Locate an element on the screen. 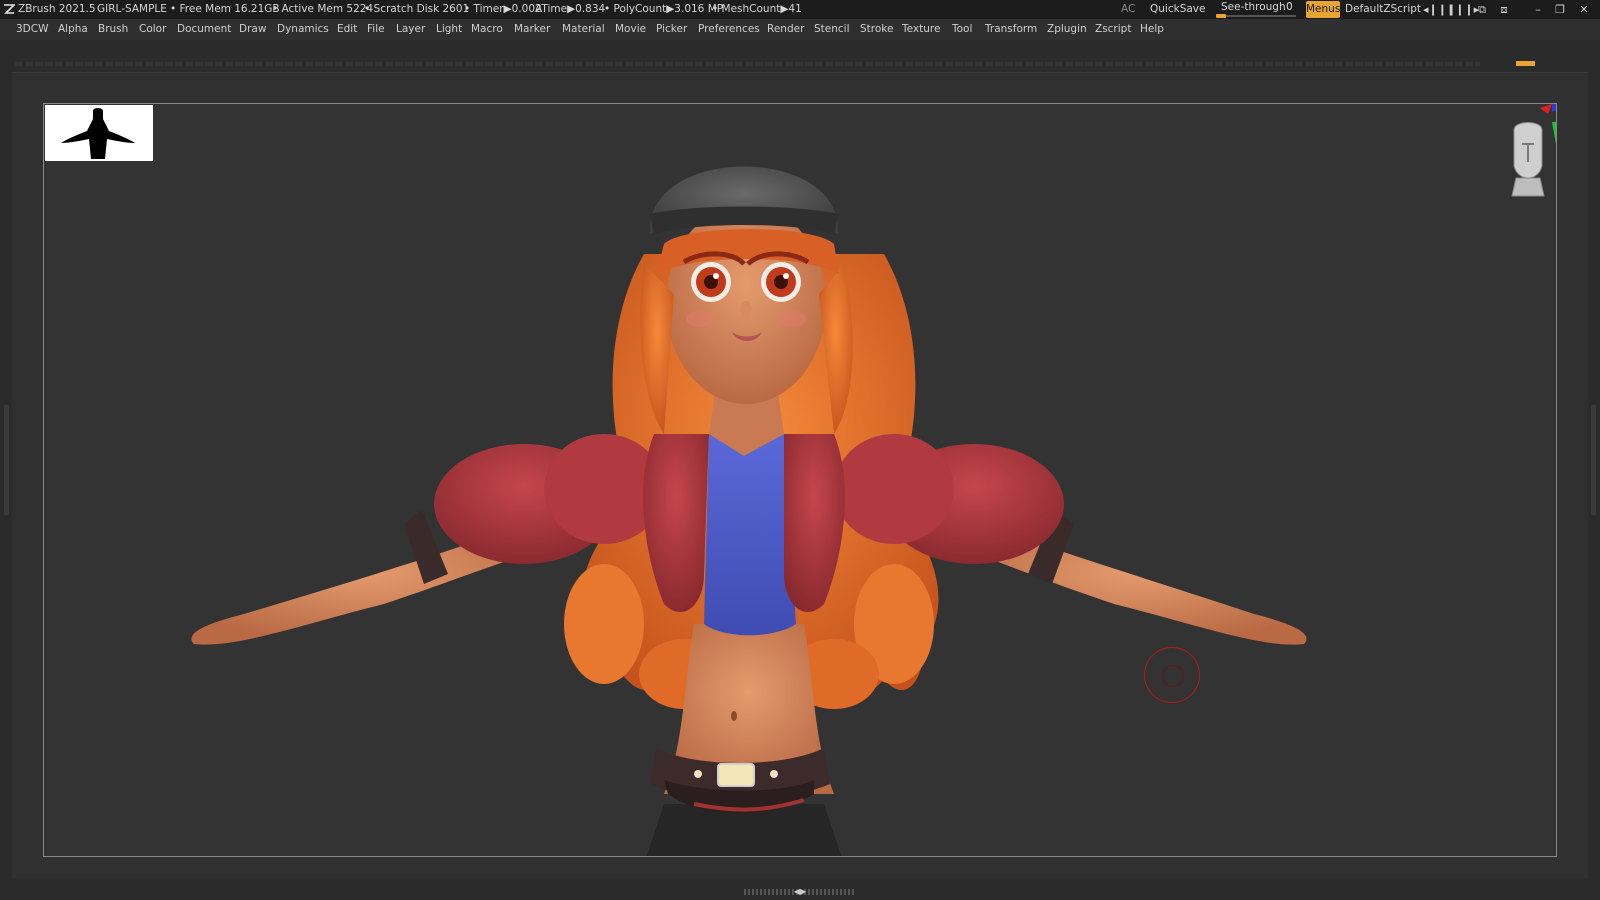 Image resolution: width=1600 pixels, height=900 pixels. right-tray-handle is located at coordinates (1593, 460).